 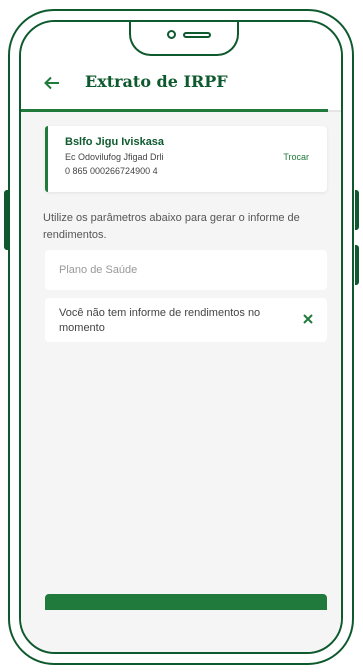 What do you see at coordinates (197, 35) in the screenshot?
I see `speaker-icon` at bounding box center [197, 35].